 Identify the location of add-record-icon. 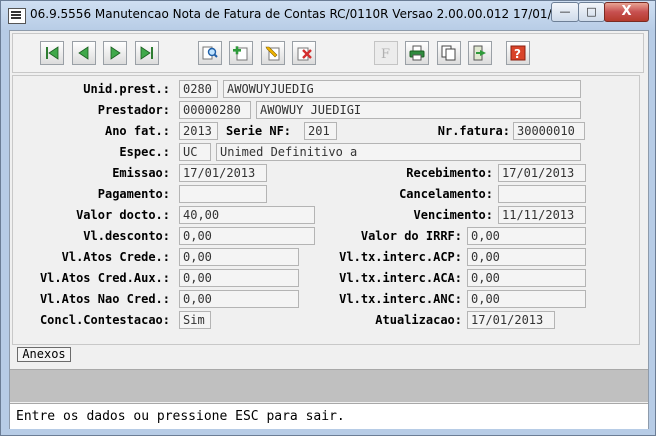
(240, 53).